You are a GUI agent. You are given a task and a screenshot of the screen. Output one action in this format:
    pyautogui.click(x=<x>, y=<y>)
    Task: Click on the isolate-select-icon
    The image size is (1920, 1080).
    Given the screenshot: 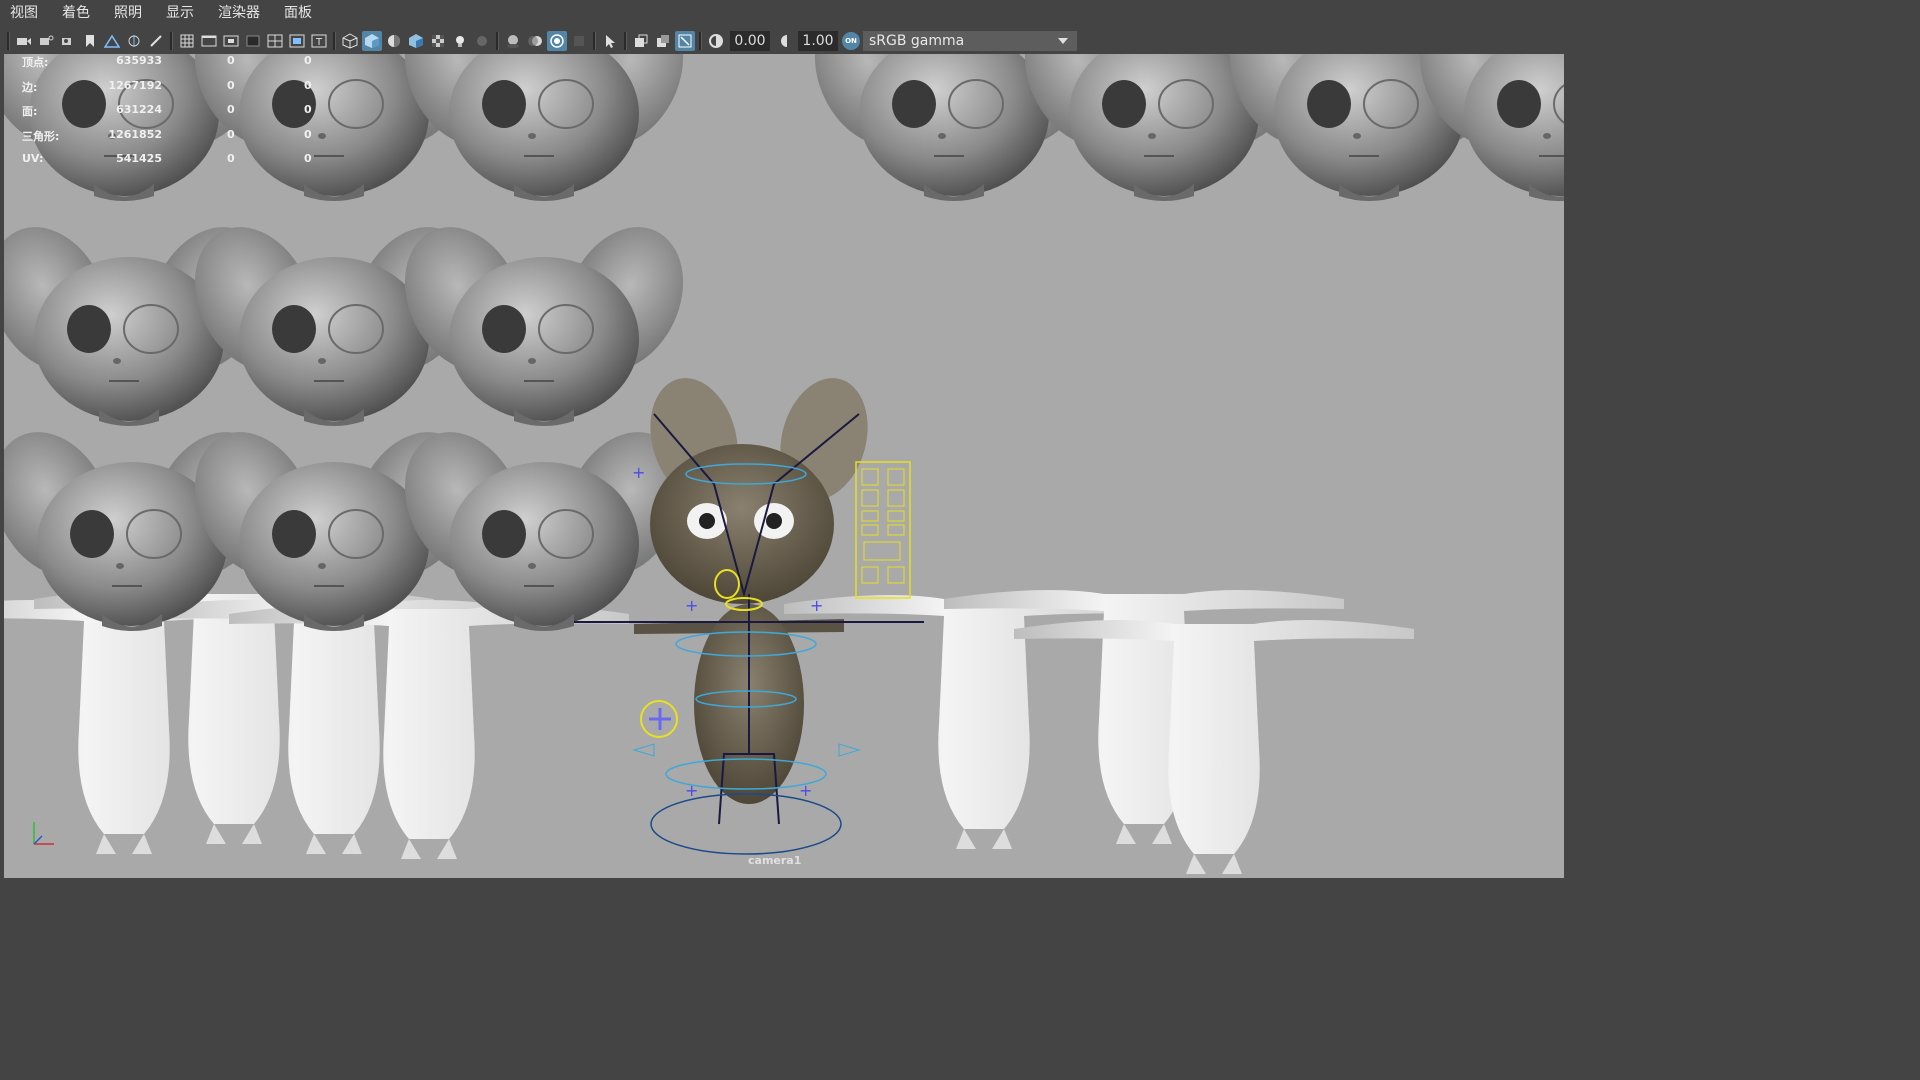 What is the action you would take?
    pyautogui.click(x=610, y=41)
    